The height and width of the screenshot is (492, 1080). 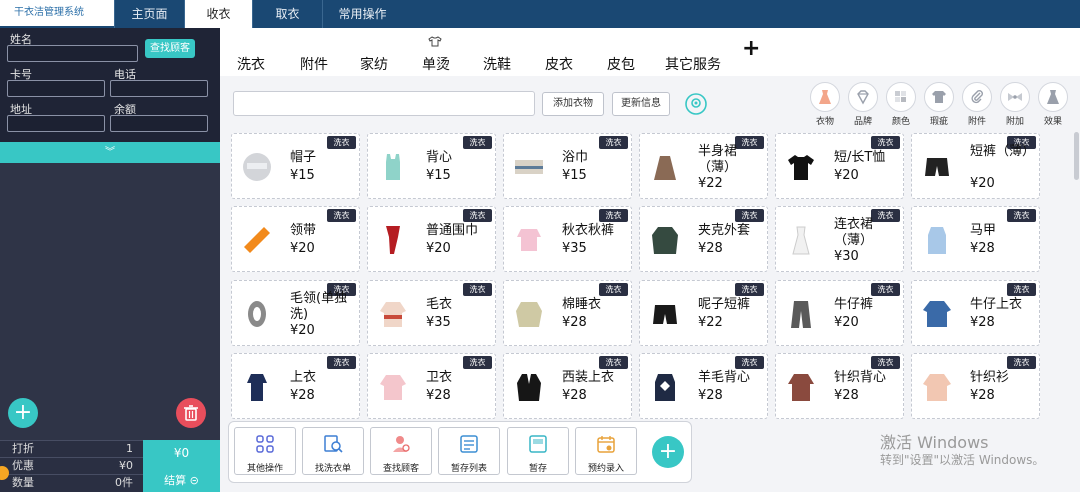 I want to click on item-card: 洗衣 短/长T恤 ¥20, so click(x=839, y=166).